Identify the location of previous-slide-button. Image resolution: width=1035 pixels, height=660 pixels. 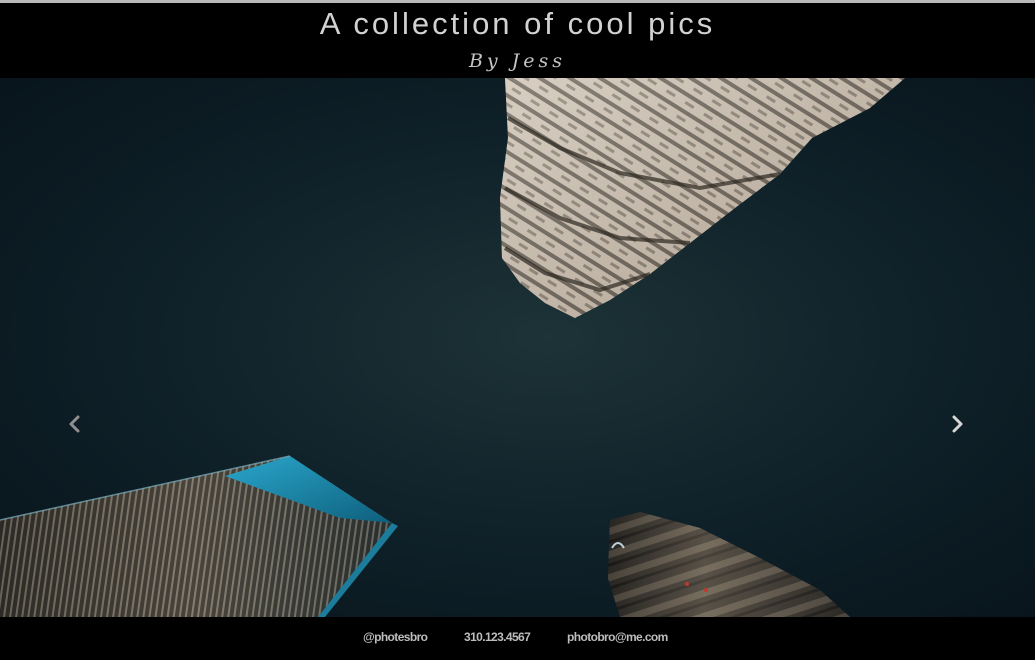
(75, 424).